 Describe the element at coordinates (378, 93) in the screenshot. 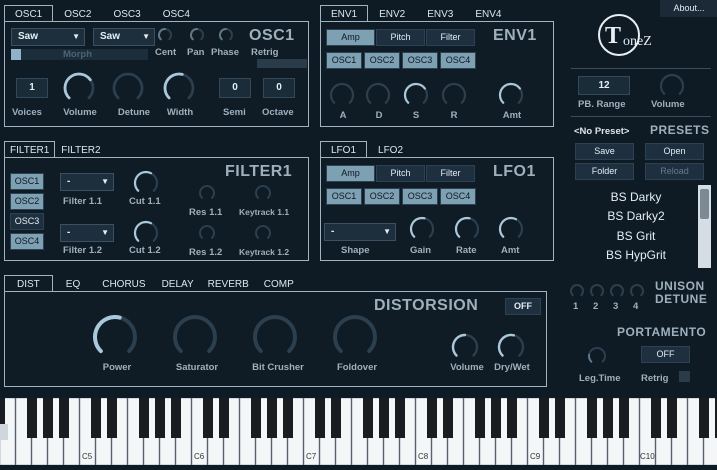

I see `decay-knob` at that location.